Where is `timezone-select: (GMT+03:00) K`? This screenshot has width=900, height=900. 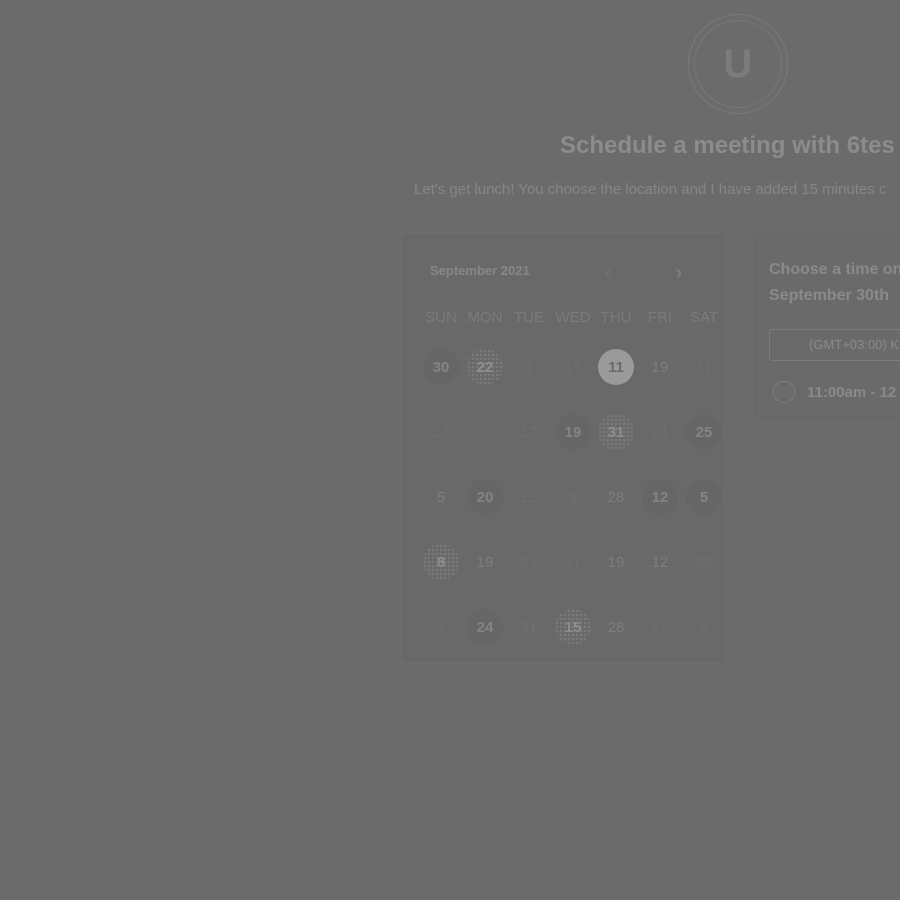
timezone-select: (GMT+03:00) K is located at coordinates (834, 345).